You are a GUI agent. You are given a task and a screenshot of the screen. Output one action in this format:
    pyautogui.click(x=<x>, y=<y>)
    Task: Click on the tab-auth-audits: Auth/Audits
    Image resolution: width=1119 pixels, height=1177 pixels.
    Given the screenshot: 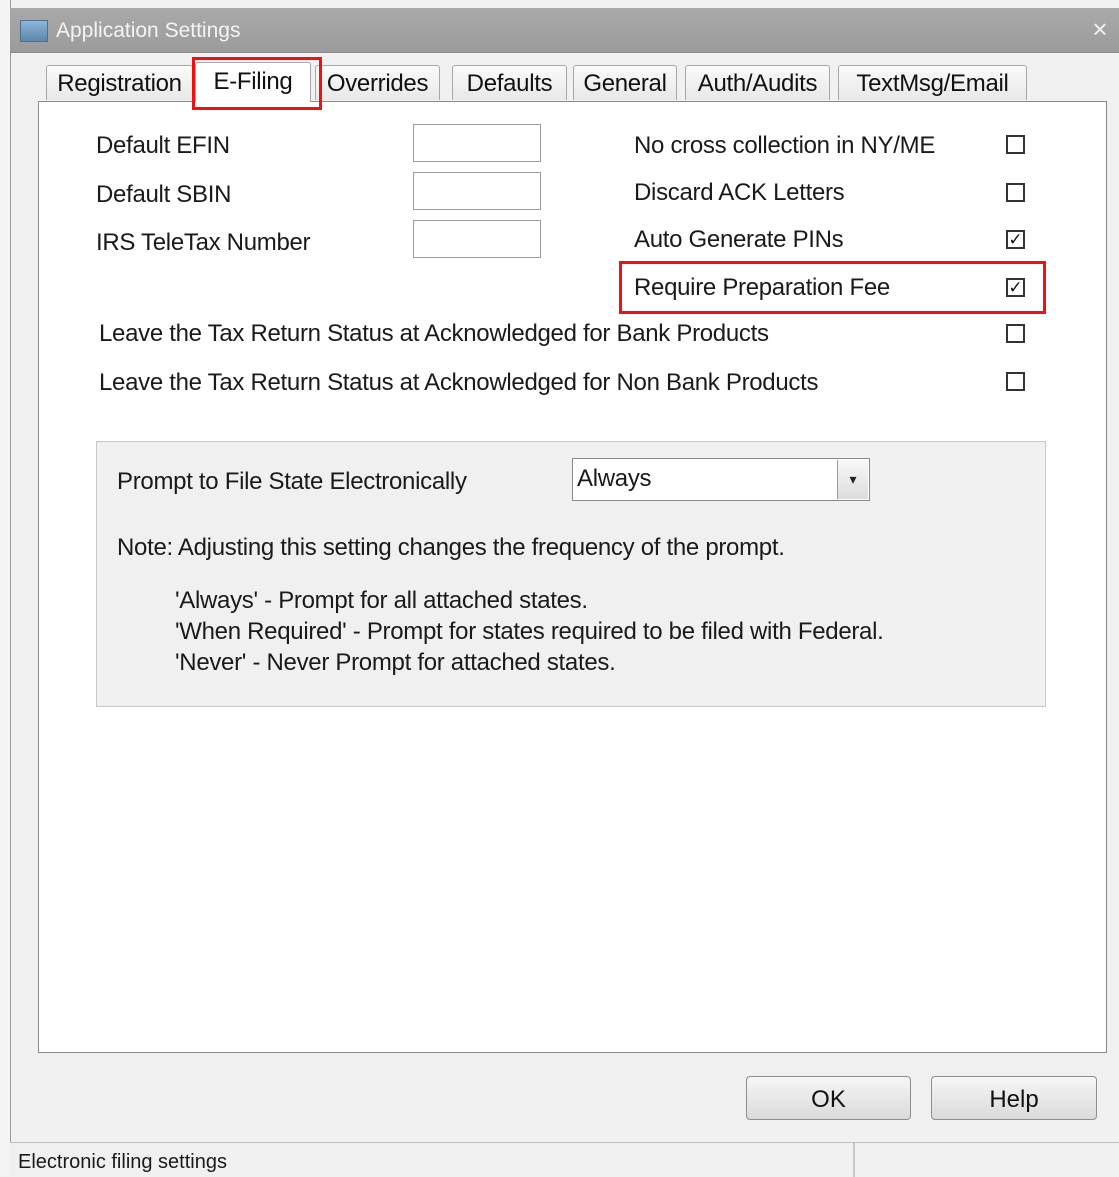 What is the action you would take?
    pyautogui.click(x=757, y=82)
    